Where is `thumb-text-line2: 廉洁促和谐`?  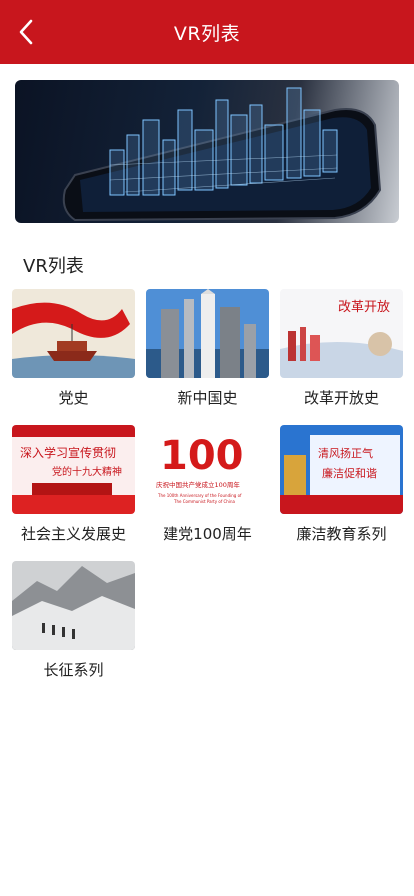
thumb-text-line2: 廉洁促和谐 is located at coordinates (349, 473).